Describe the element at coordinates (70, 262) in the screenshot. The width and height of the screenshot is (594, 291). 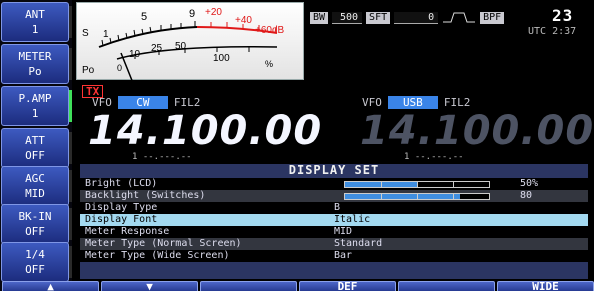
I see `quarter-indicator` at that location.